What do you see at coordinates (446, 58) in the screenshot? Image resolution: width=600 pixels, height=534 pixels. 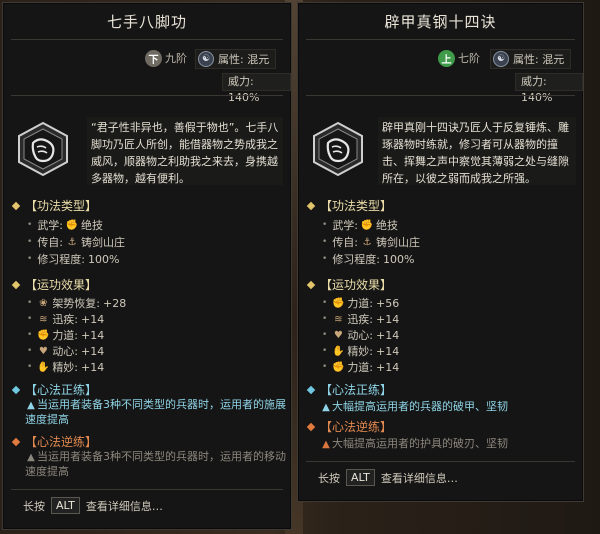 I see `grade-high-icon: 上` at bounding box center [446, 58].